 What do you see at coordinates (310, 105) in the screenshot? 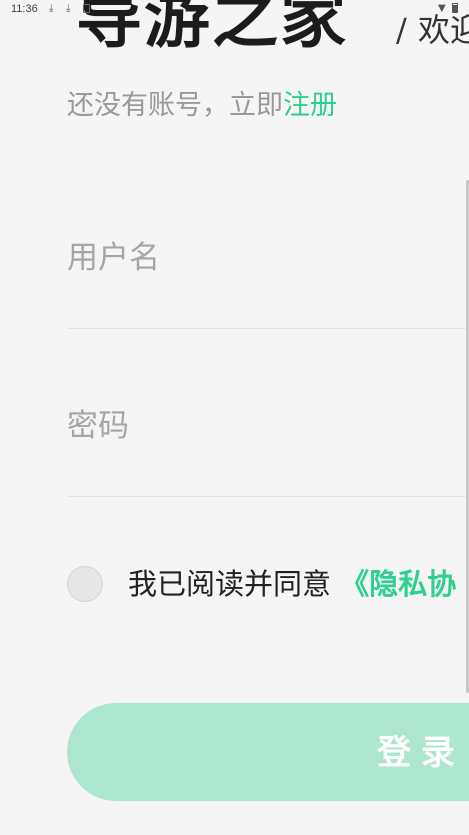
I see `register-link: 注册` at bounding box center [310, 105].